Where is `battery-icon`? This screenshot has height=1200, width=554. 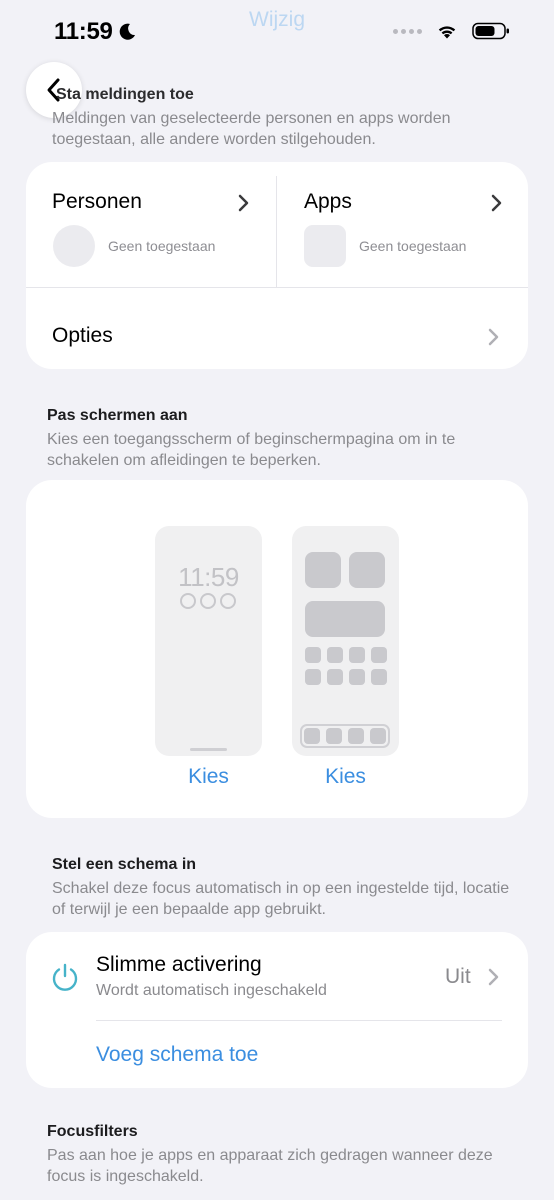 battery-icon is located at coordinates (490, 31).